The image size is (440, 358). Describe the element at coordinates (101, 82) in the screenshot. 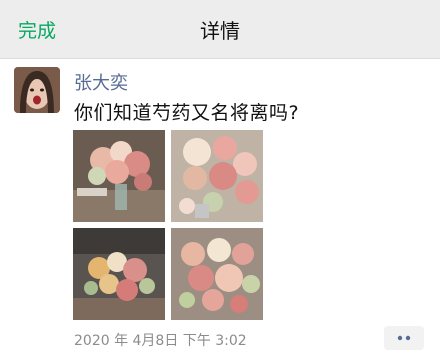

I see `author-name: 张大奕` at that location.